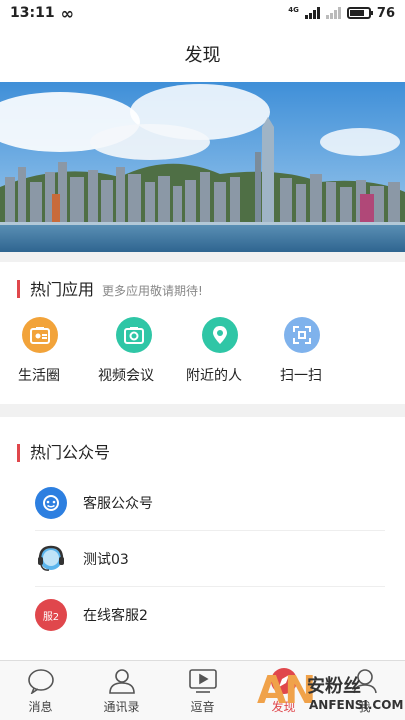 This screenshot has width=405, height=720. Describe the element at coordinates (385, 13) in the screenshot. I see `battery-percent: 76` at that location.